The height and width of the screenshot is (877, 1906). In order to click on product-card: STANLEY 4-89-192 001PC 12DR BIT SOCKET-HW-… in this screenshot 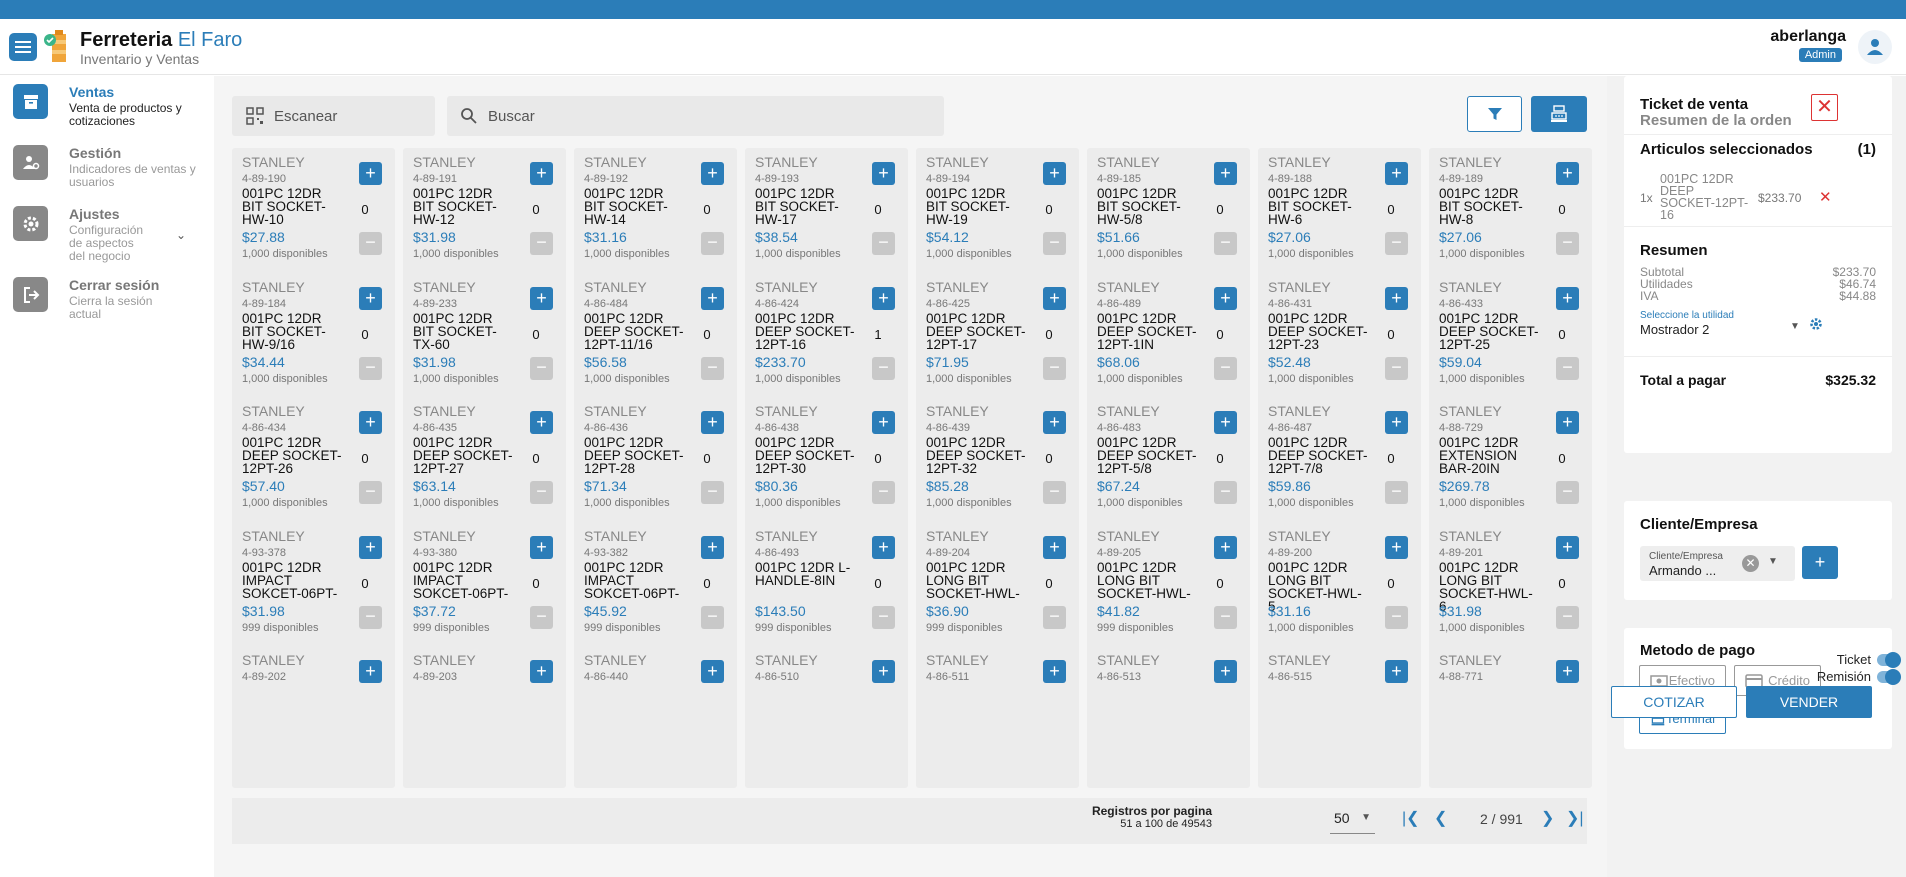, I will do `click(655, 219)`.